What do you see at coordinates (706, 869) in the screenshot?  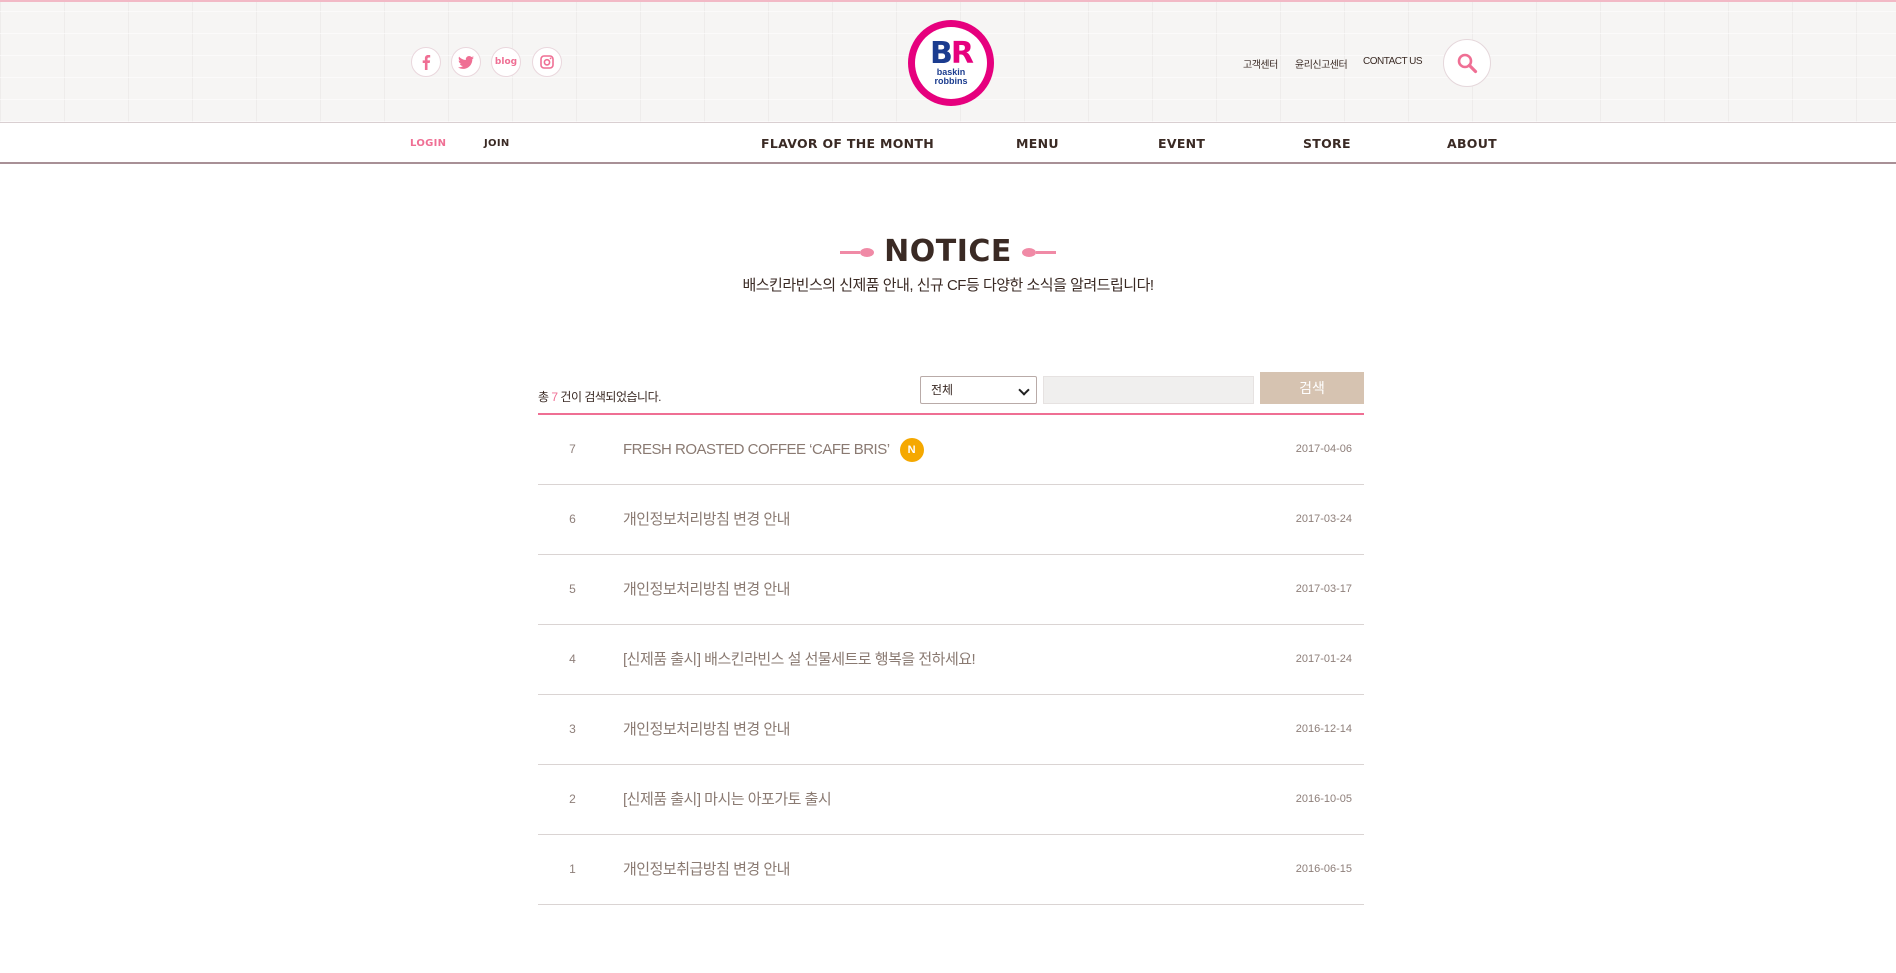 I see `notice-title: 개인정보취급방침 변경 안내` at bounding box center [706, 869].